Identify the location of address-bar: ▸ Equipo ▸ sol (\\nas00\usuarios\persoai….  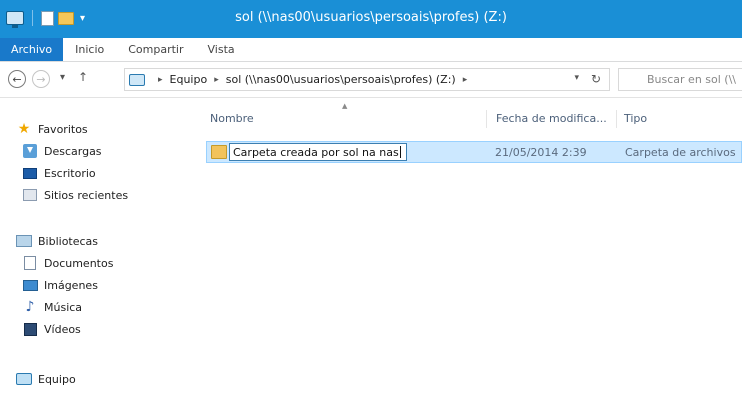
(367, 79).